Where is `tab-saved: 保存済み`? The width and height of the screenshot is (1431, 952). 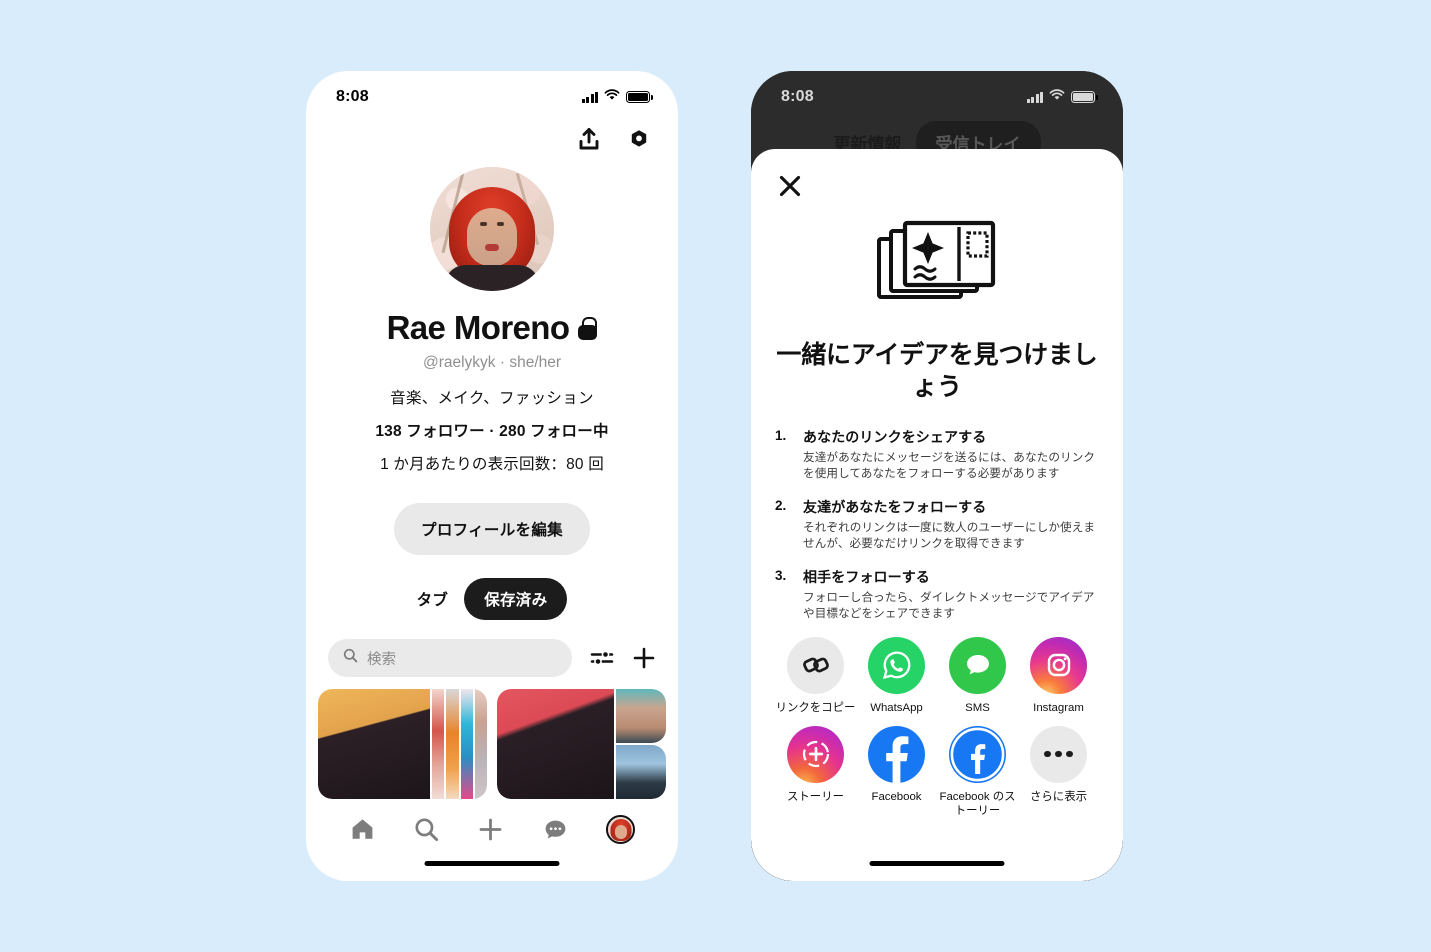 tab-saved: 保存済み is located at coordinates (516, 599).